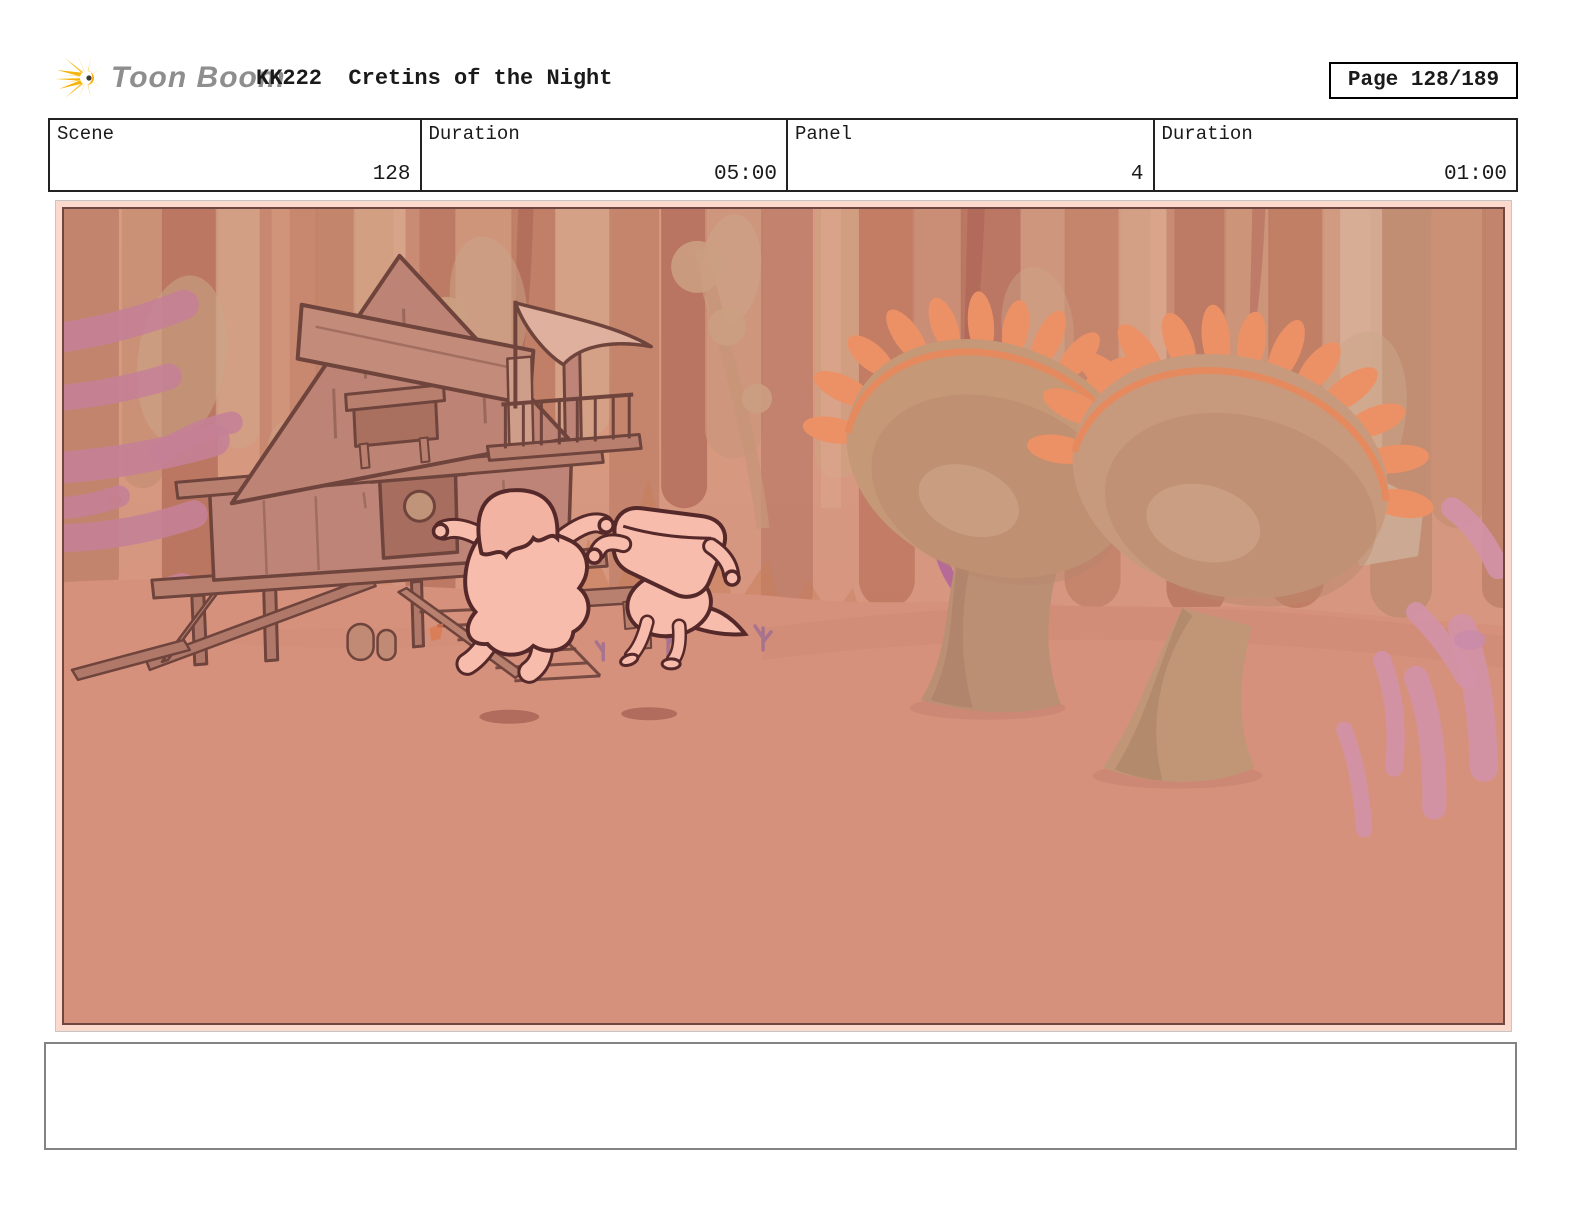 This screenshot has width=1584, height=1224. I want to click on scene-value: 128, so click(391, 174).